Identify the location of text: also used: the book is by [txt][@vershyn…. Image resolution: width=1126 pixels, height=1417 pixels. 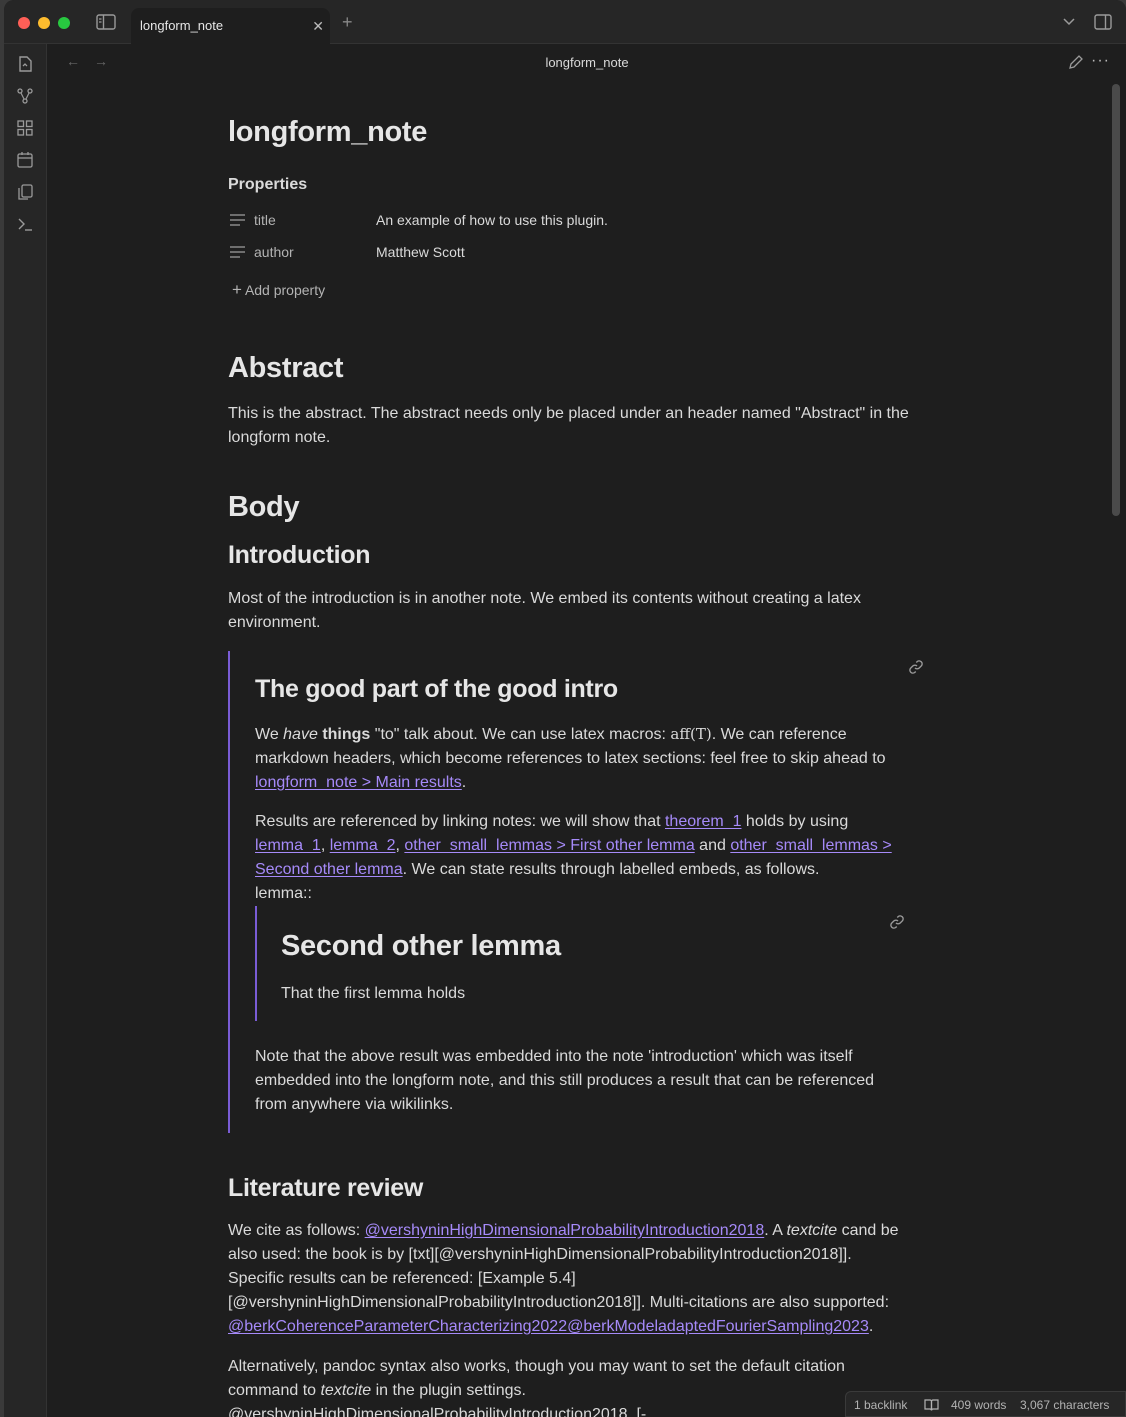
(540, 1254).